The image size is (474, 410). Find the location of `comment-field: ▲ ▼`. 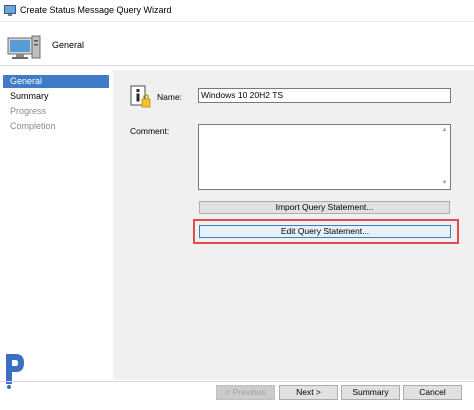

comment-field: ▲ ▼ is located at coordinates (324, 157).